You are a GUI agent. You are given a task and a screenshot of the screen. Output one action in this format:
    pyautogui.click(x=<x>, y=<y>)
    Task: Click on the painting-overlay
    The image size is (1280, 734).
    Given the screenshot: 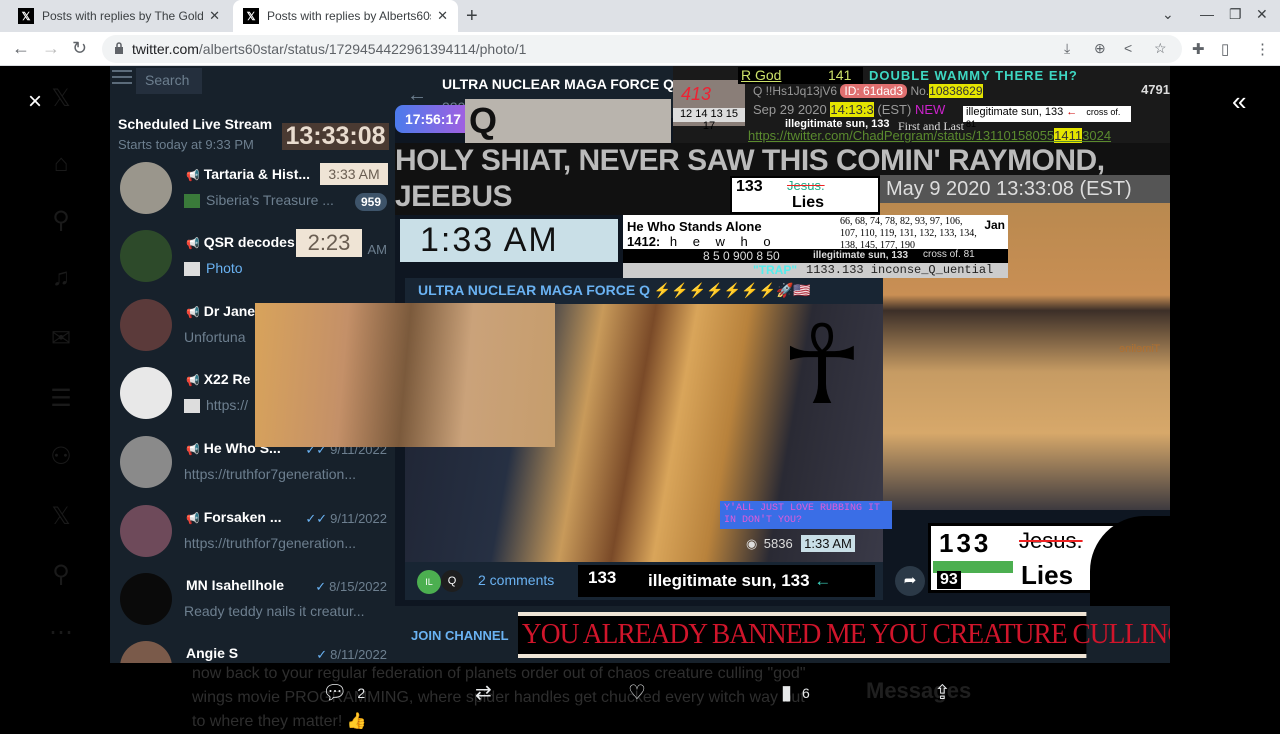 What is the action you would take?
    pyautogui.click(x=405, y=375)
    